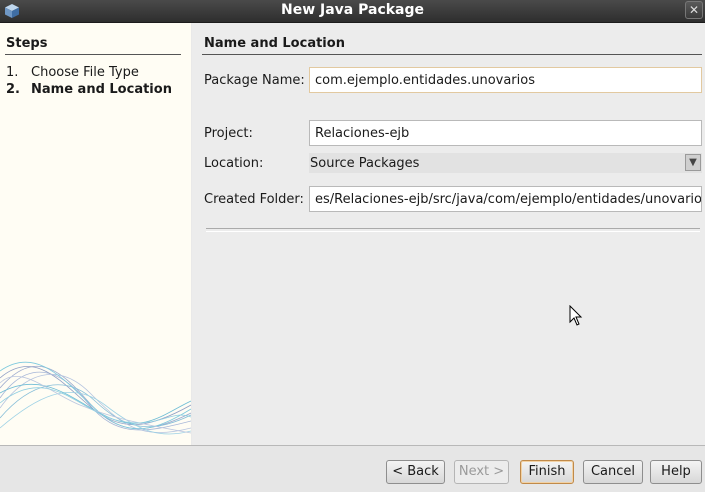  Describe the element at coordinates (101, 89) in the screenshot. I see `step-label: Name and Location` at that location.